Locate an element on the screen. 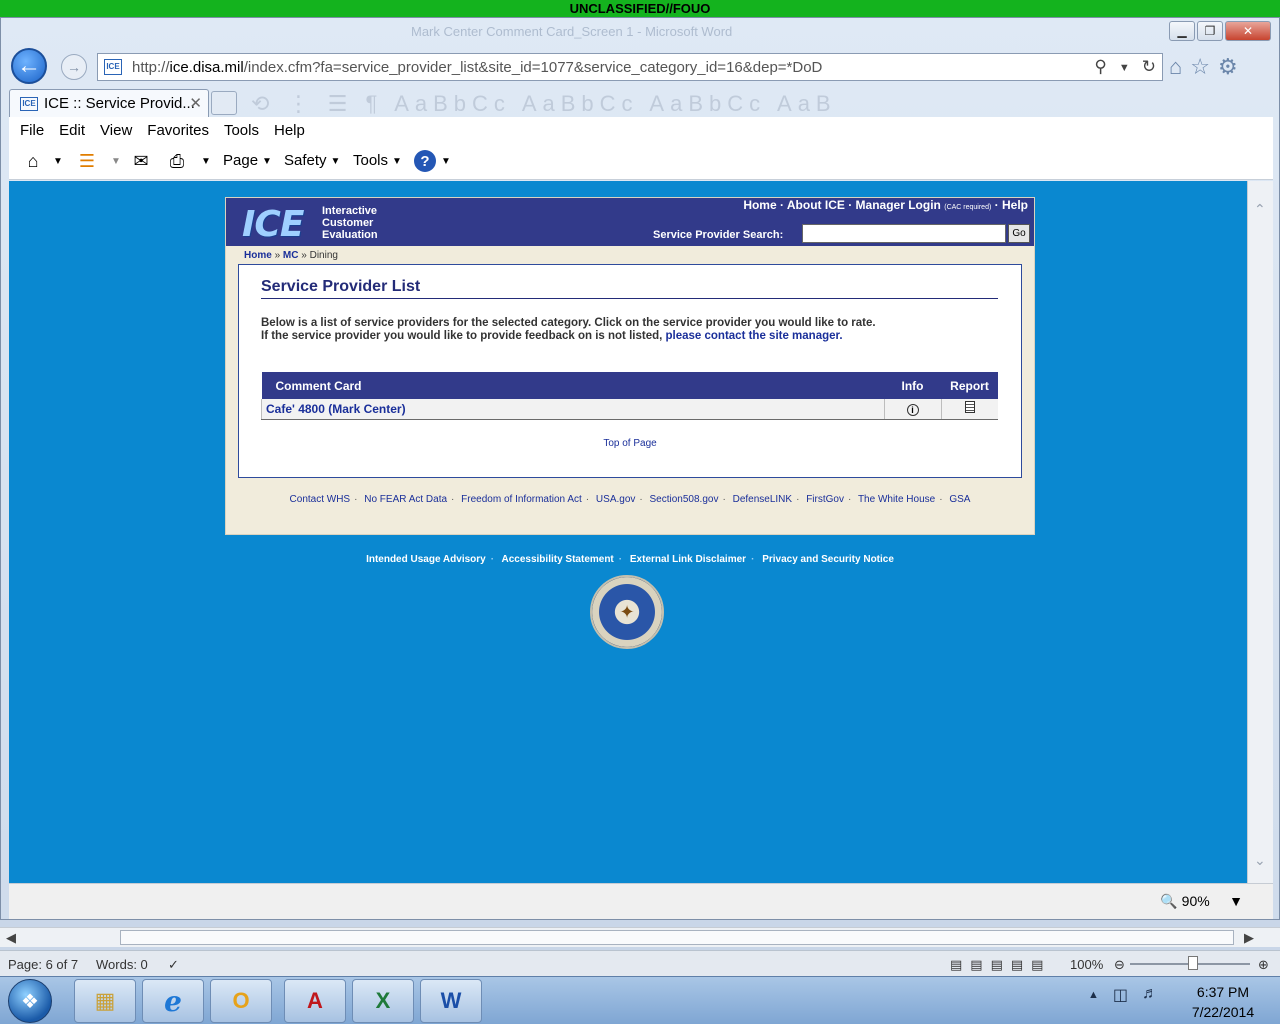 This screenshot has width=1280, height=1024. taskbar-internet-explorer: e is located at coordinates (173, 1001).